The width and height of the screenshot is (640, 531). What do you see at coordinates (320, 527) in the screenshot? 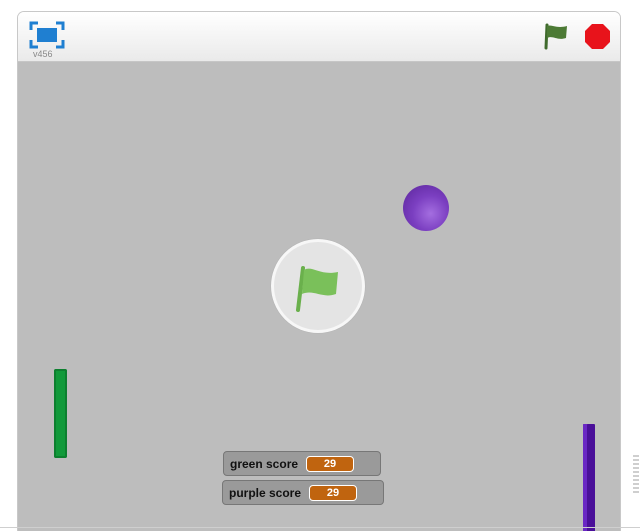
I see `divider` at bounding box center [320, 527].